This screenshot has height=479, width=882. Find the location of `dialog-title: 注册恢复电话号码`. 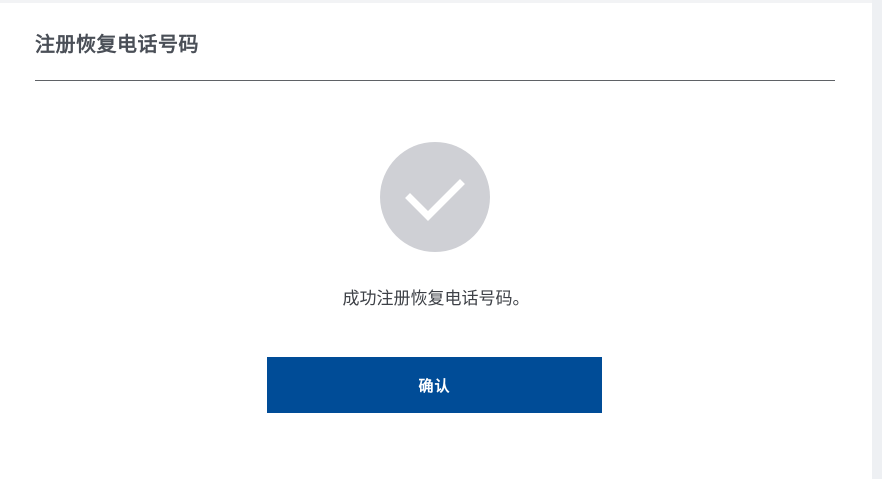

dialog-title: 注册恢复电话号码 is located at coordinates (117, 44).